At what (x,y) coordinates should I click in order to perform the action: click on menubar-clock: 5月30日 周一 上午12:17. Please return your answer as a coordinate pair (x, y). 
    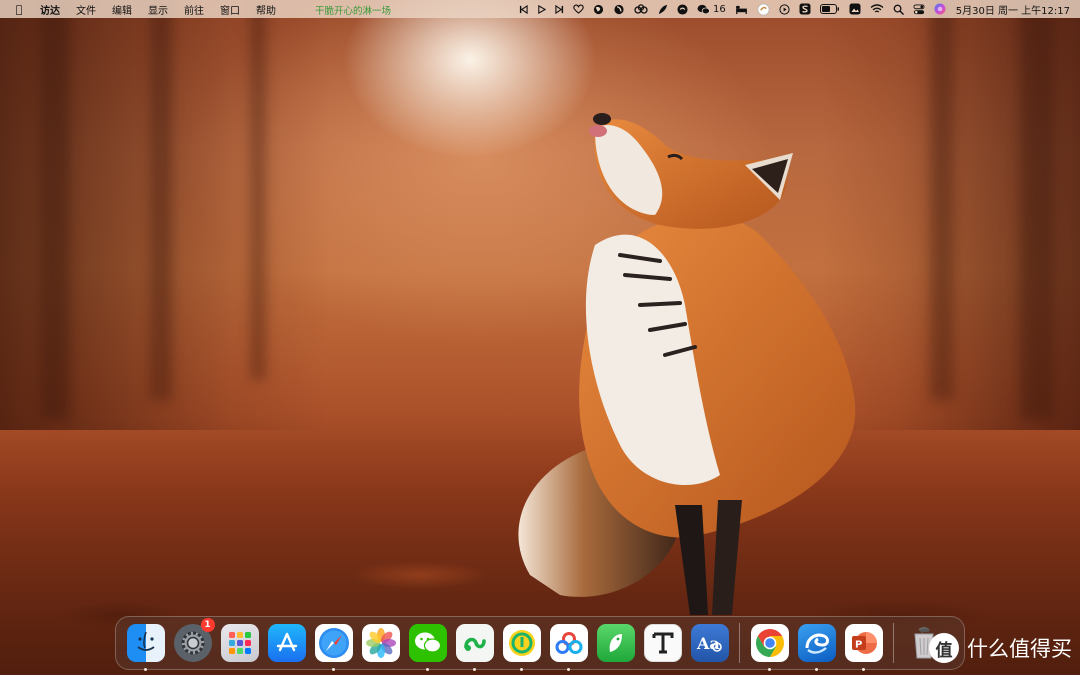
    Looking at the image, I should click on (1013, 9).